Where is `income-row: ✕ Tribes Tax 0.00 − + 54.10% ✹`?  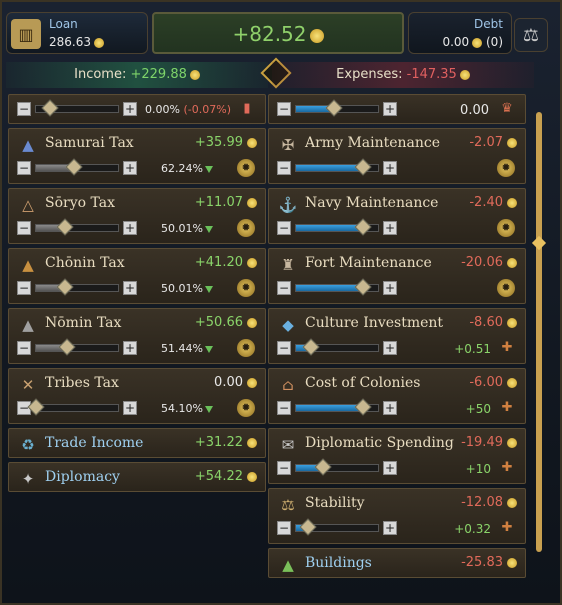
income-row: ✕ Tribes Tax 0.00 − + 54.10% ✹ is located at coordinates (137, 396).